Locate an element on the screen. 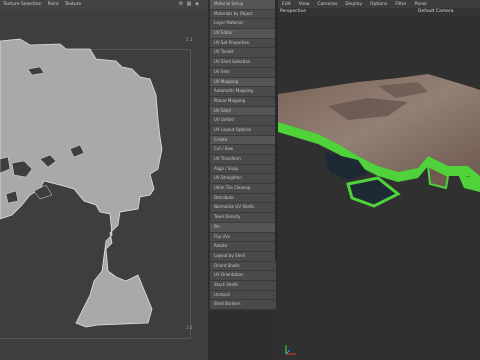 The image size is (480, 360). outliner-row: UV Orientation is located at coordinates (243, 276).